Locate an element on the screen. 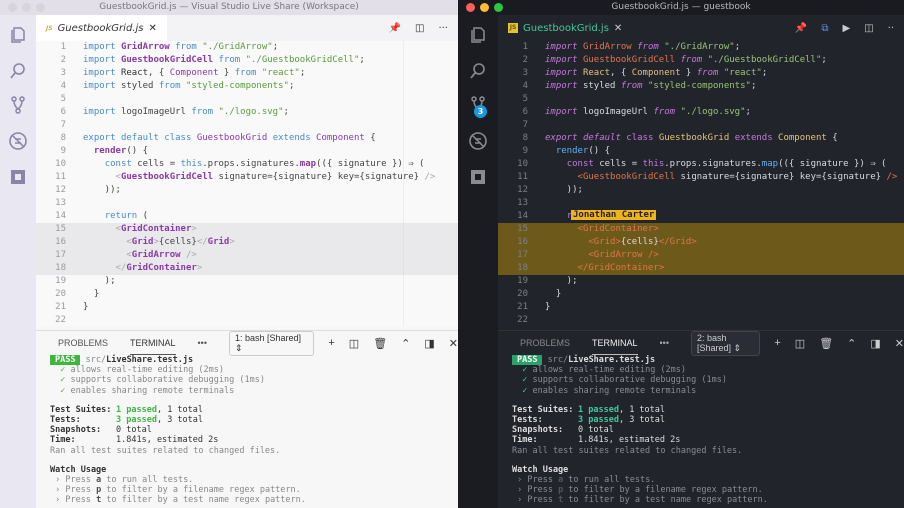  tab-label: GuestbookGrid.js is located at coordinates (566, 28).